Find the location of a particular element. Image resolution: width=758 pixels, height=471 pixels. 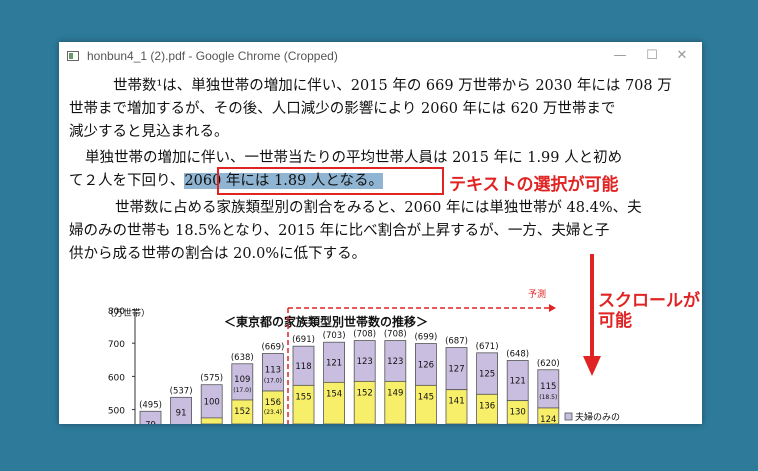

bar-total-label: (671) is located at coordinates (487, 347).